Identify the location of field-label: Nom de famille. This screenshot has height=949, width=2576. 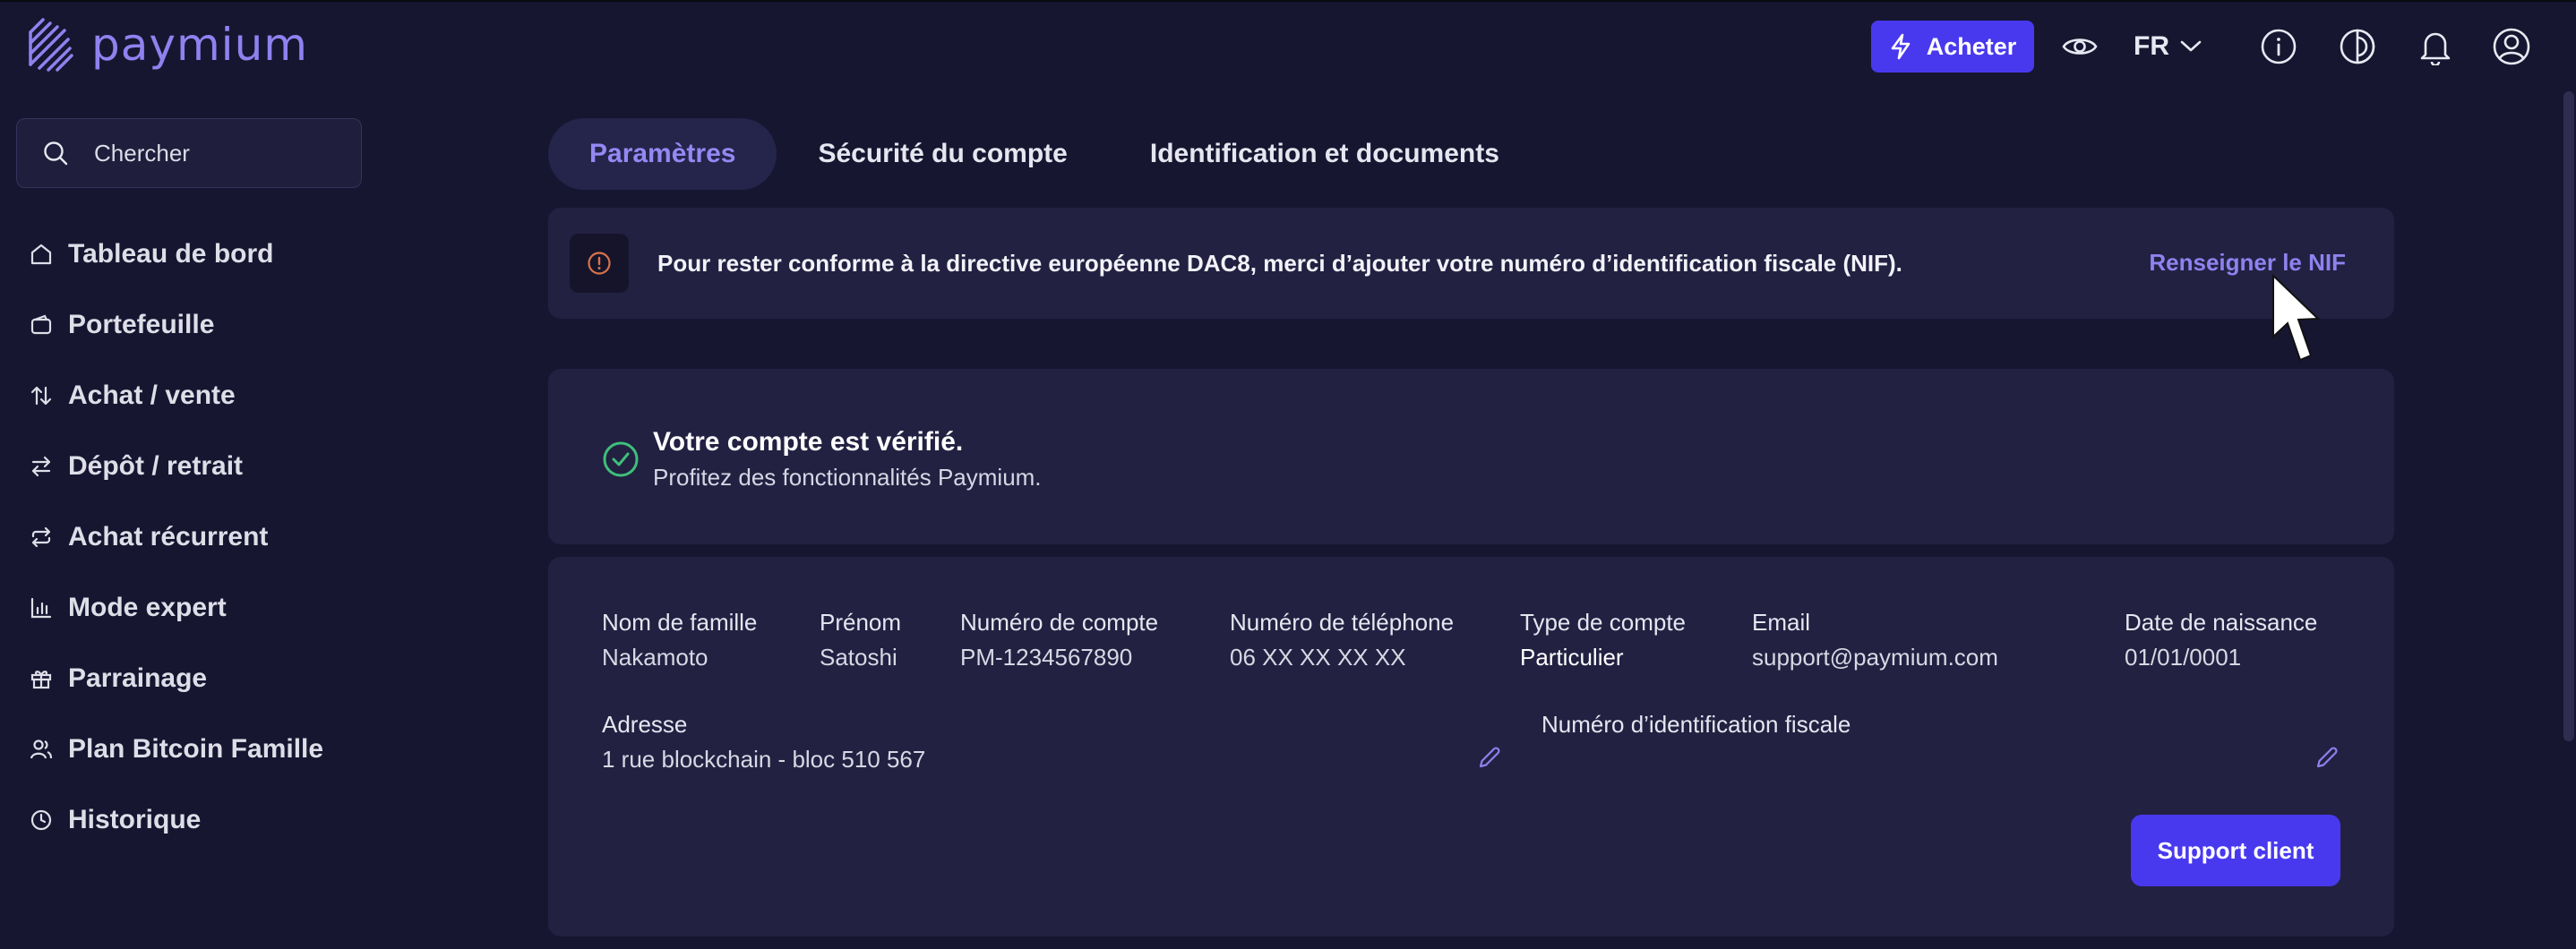
(680, 622).